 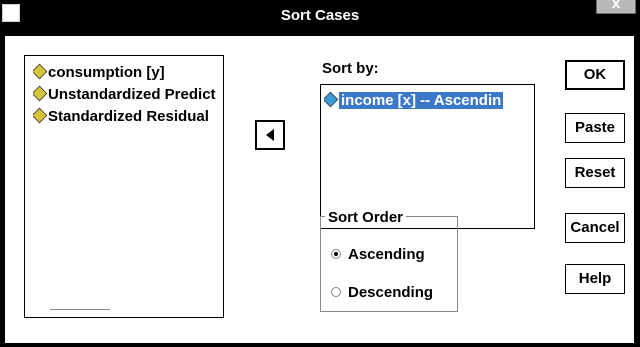 I want to click on window-frame-bottom, so click(x=320, y=345).